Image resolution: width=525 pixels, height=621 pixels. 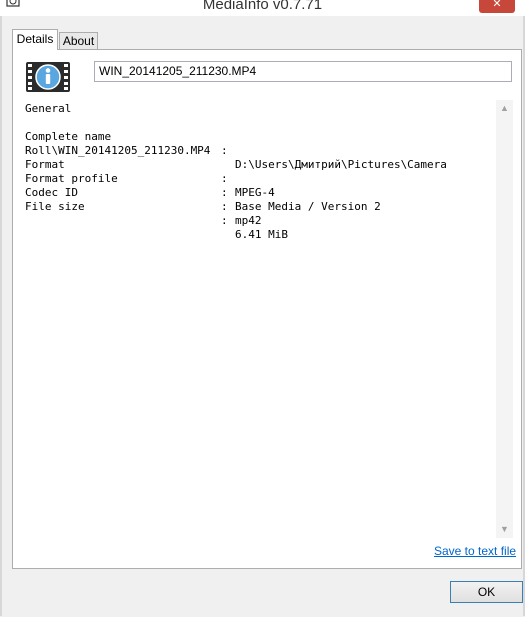 What do you see at coordinates (475, 551) in the screenshot?
I see `save-to-text-file-link: Save to text file` at bounding box center [475, 551].